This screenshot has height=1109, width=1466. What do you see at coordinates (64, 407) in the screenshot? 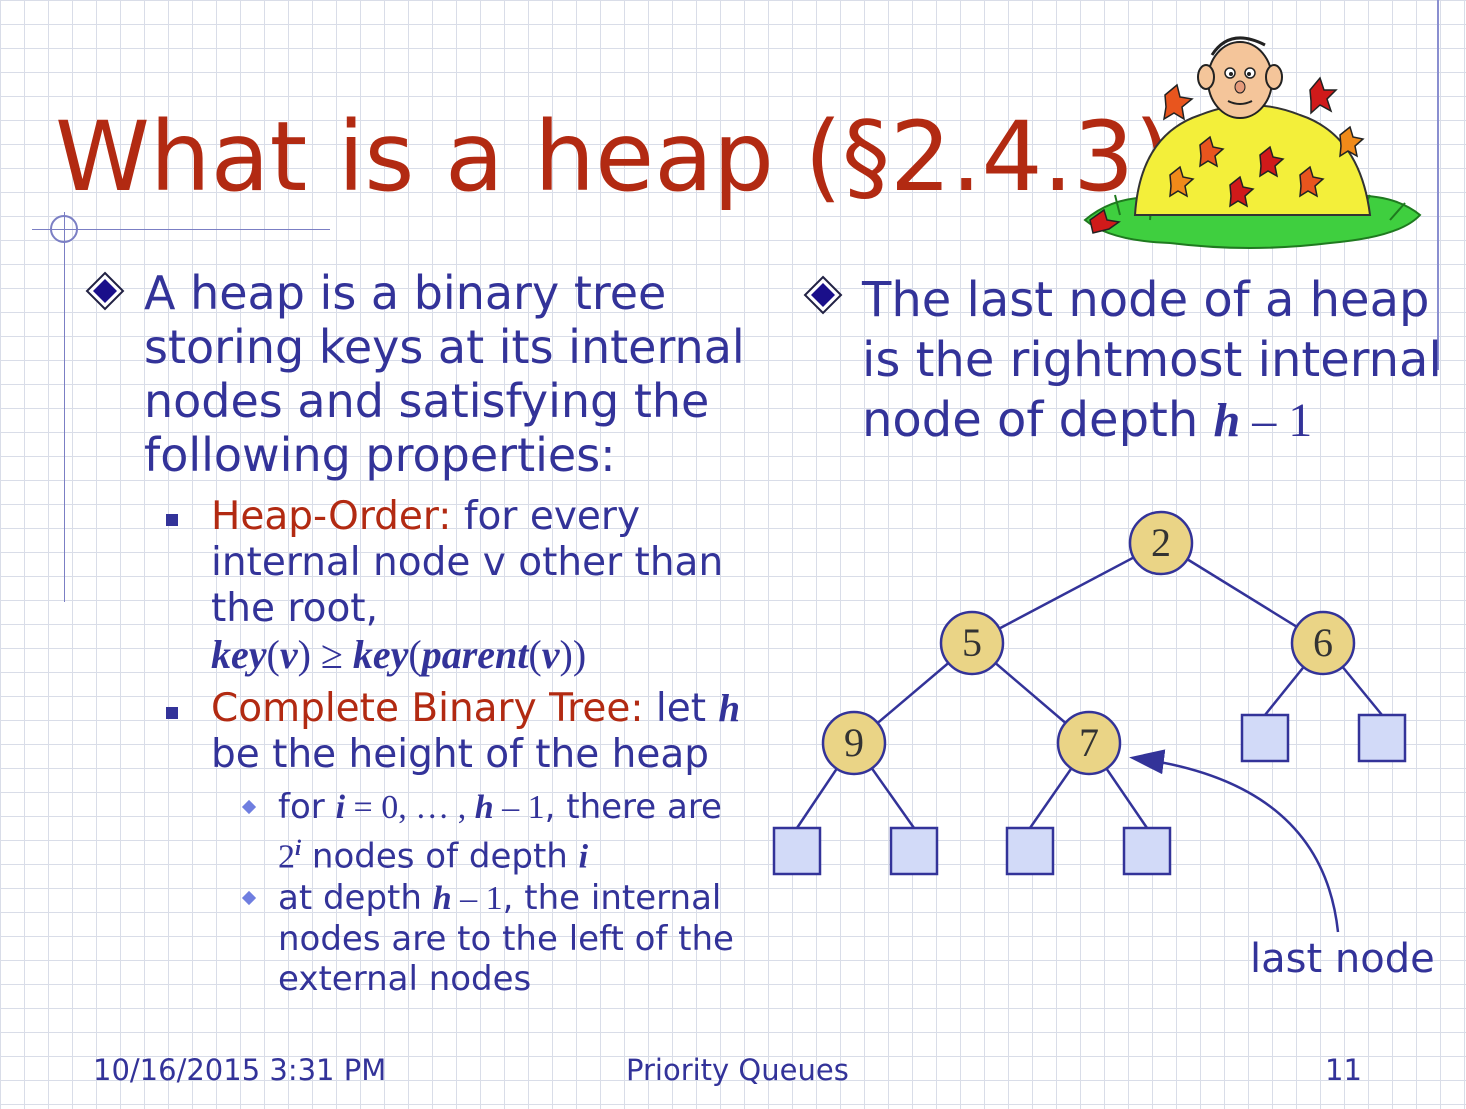
I see `left-margin-rule` at bounding box center [64, 407].